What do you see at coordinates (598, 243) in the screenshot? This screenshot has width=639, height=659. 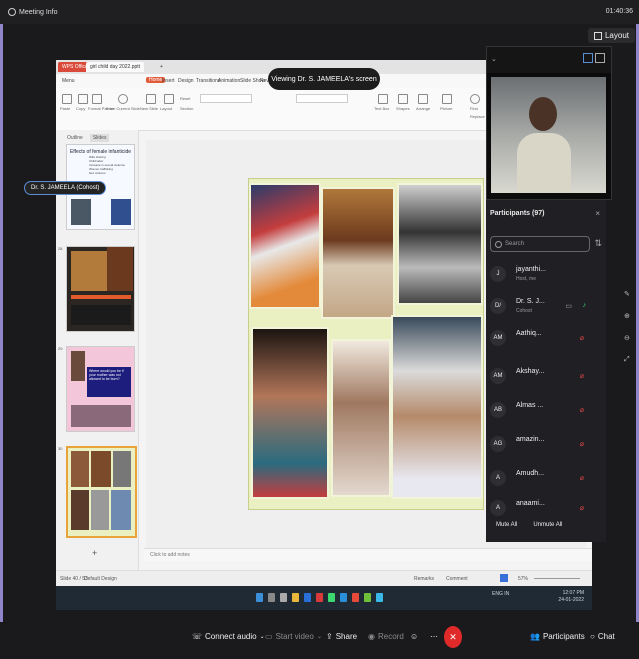 I see `sort-icon: ⇅` at bounding box center [598, 243].